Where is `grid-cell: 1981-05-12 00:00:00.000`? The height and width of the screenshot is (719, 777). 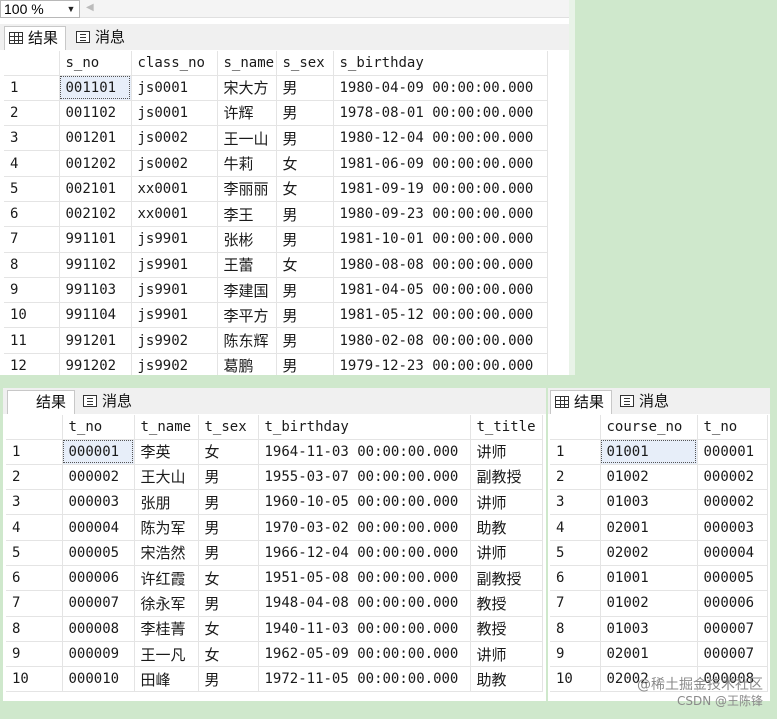 grid-cell: 1981-05-12 00:00:00.000 is located at coordinates (440, 315).